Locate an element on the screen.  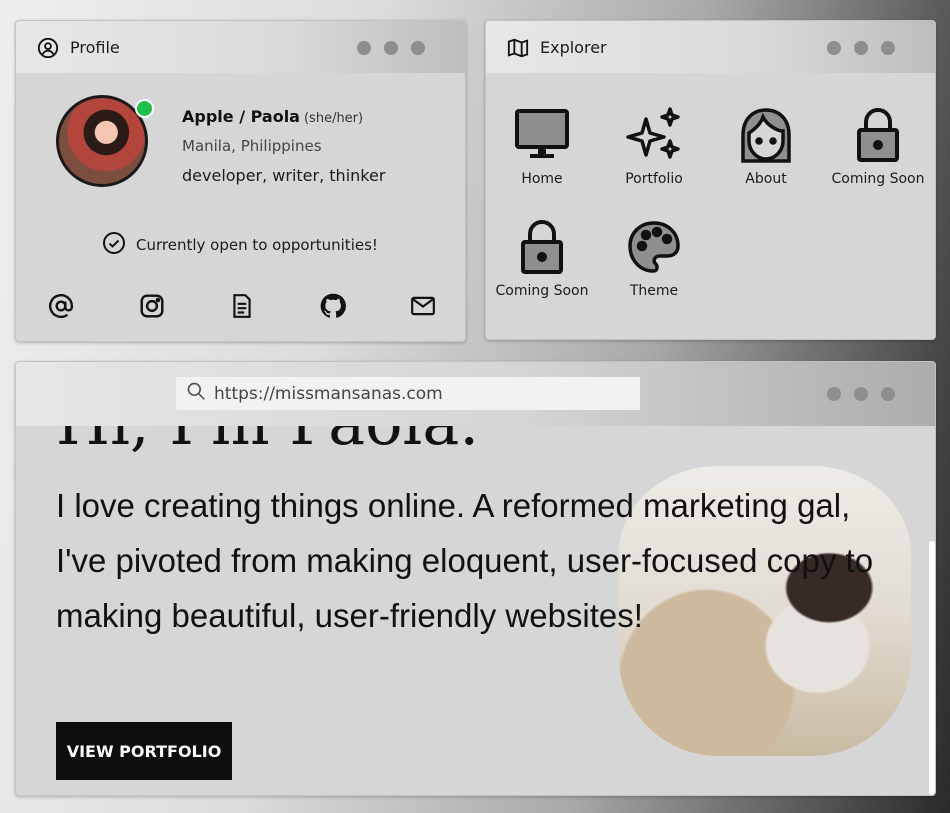
profile-location: Manila, Philippines is located at coordinates (252, 146).